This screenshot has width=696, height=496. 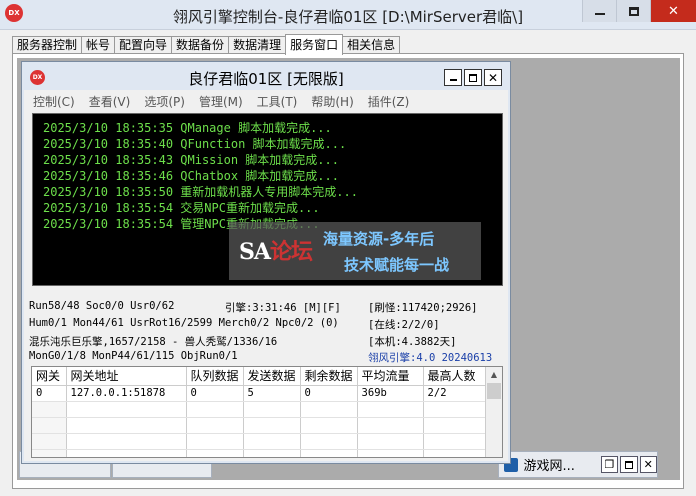 I want to click on cell-gate: 0, so click(x=49, y=393).